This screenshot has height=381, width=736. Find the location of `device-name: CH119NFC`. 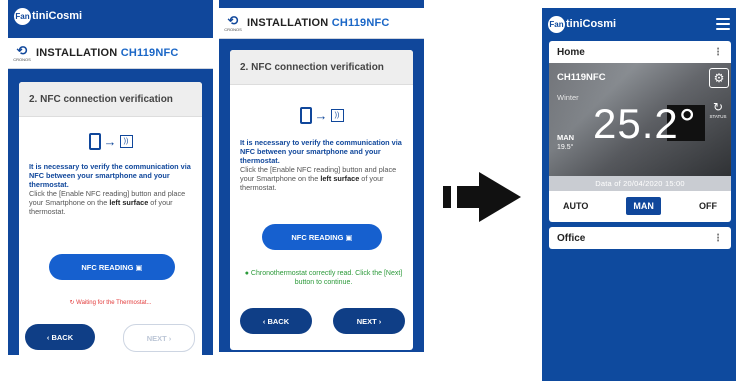

device-name: CH119NFC is located at coordinates (581, 77).